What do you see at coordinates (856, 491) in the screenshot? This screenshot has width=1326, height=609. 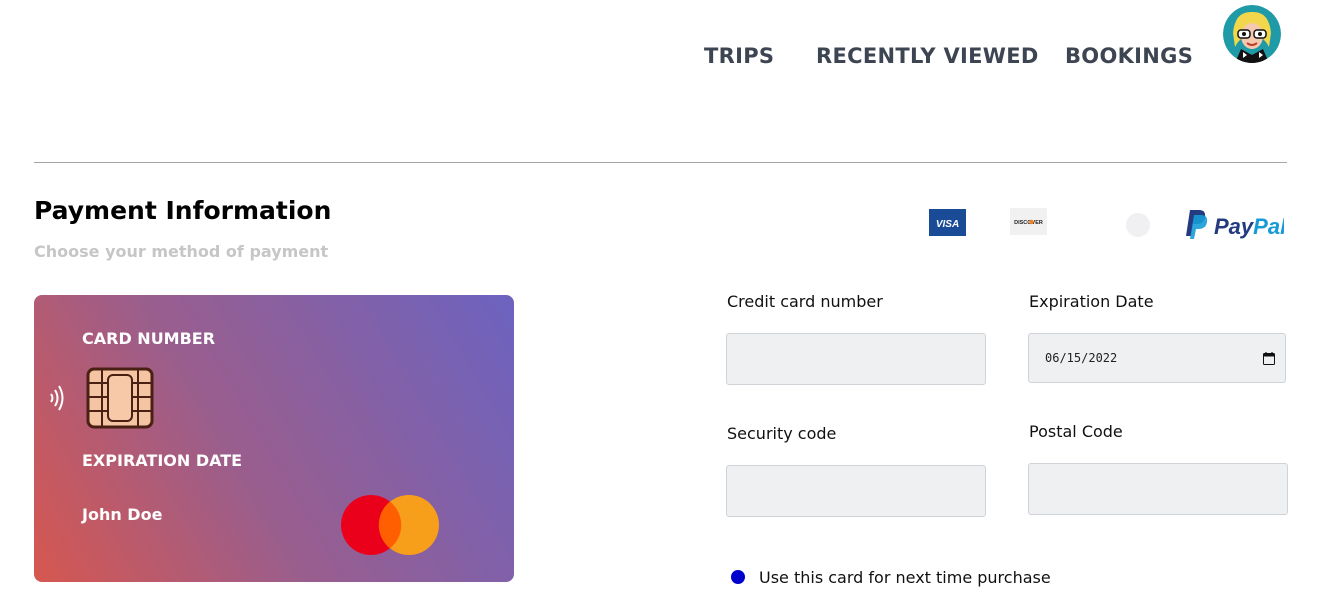 I see `security-code-input` at bounding box center [856, 491].